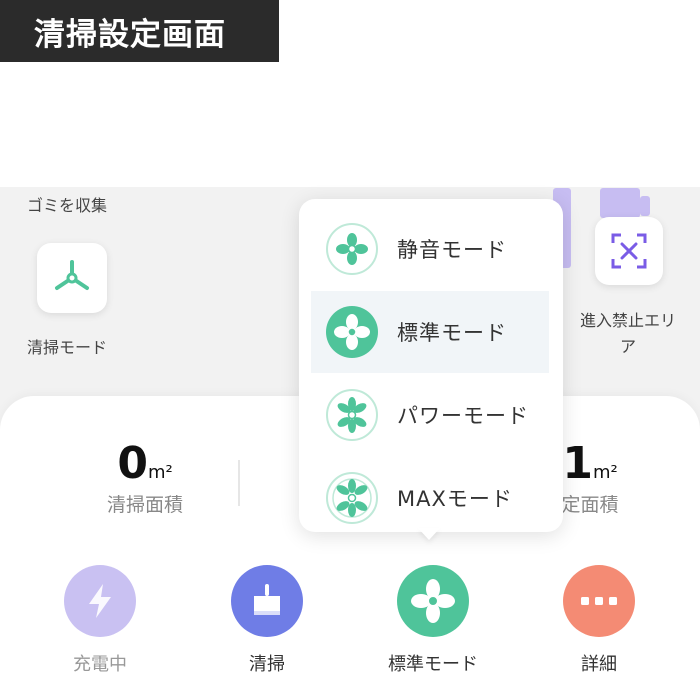 This screenshot has height=700, width=700. Describe the element at coordinates (452, 333) in the screenshot. I see `menu-item-label: 標準モード` at that location.